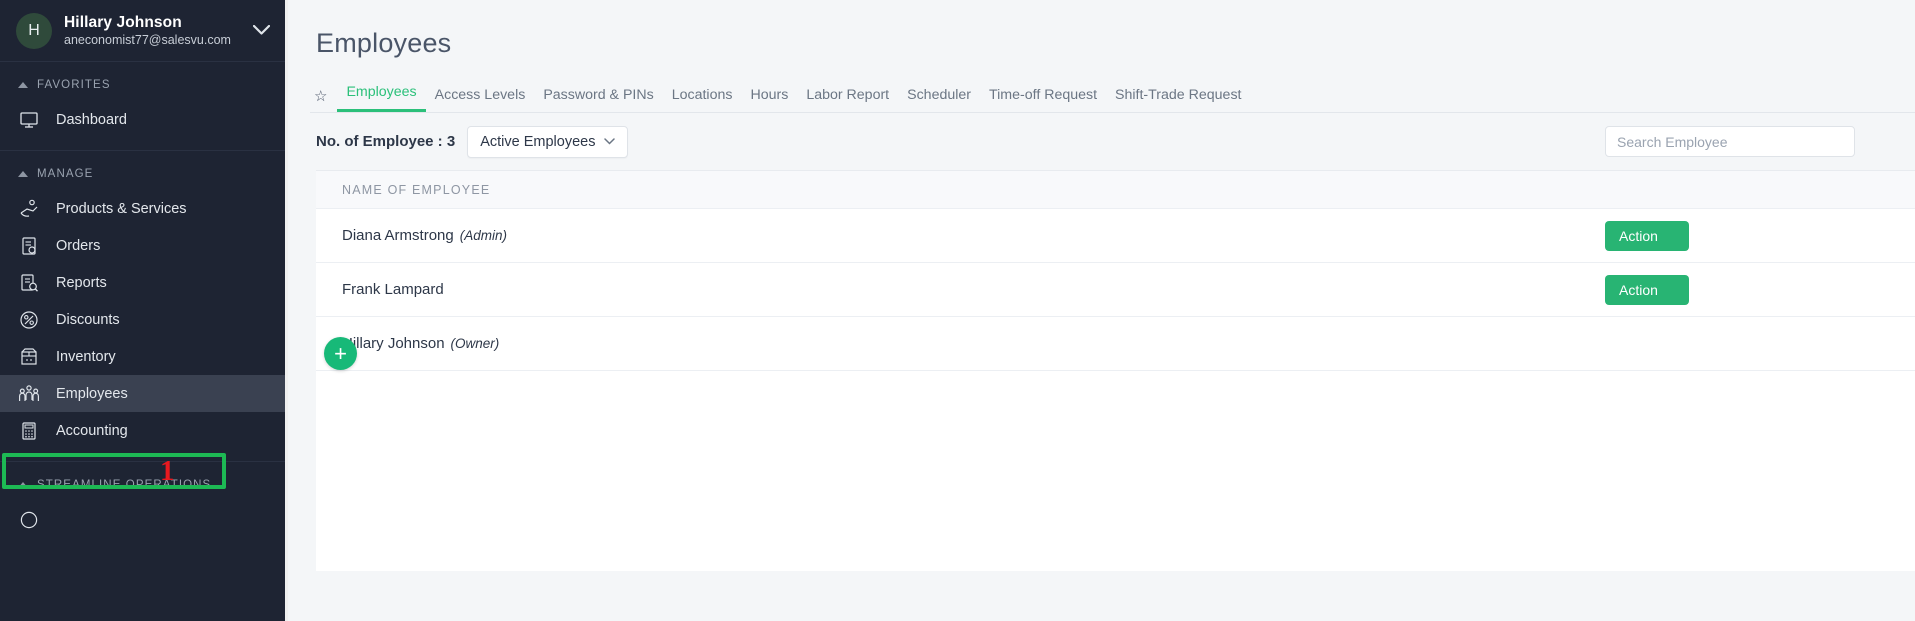 The height and width of the screenshot is (621, 1915). Describe the element at coordinates (29, 246) in the screenshot. I see `document-clock-icon` at that location.